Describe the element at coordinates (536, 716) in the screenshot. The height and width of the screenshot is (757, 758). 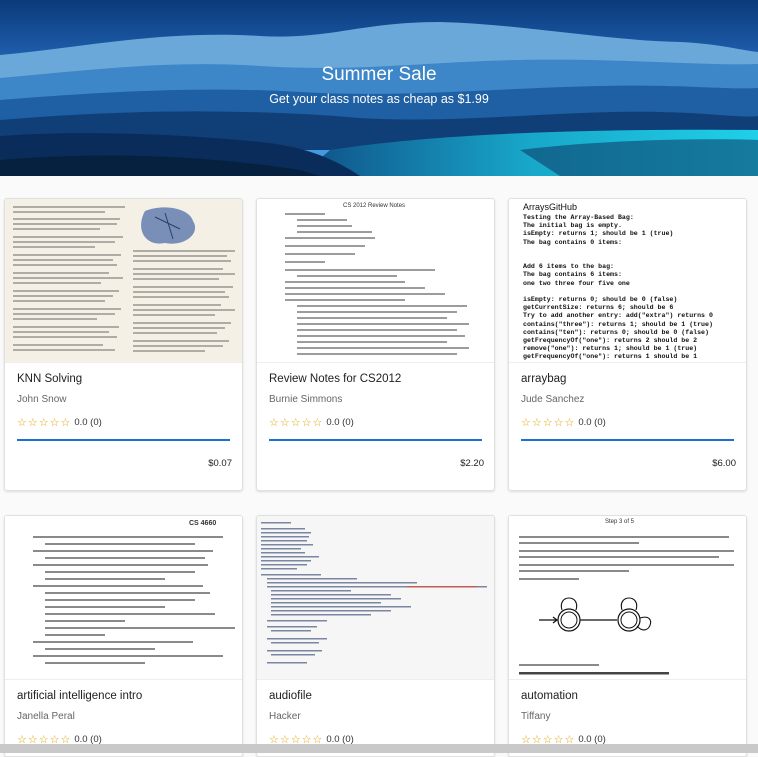
I see `note-author: Tiffany` at that location.